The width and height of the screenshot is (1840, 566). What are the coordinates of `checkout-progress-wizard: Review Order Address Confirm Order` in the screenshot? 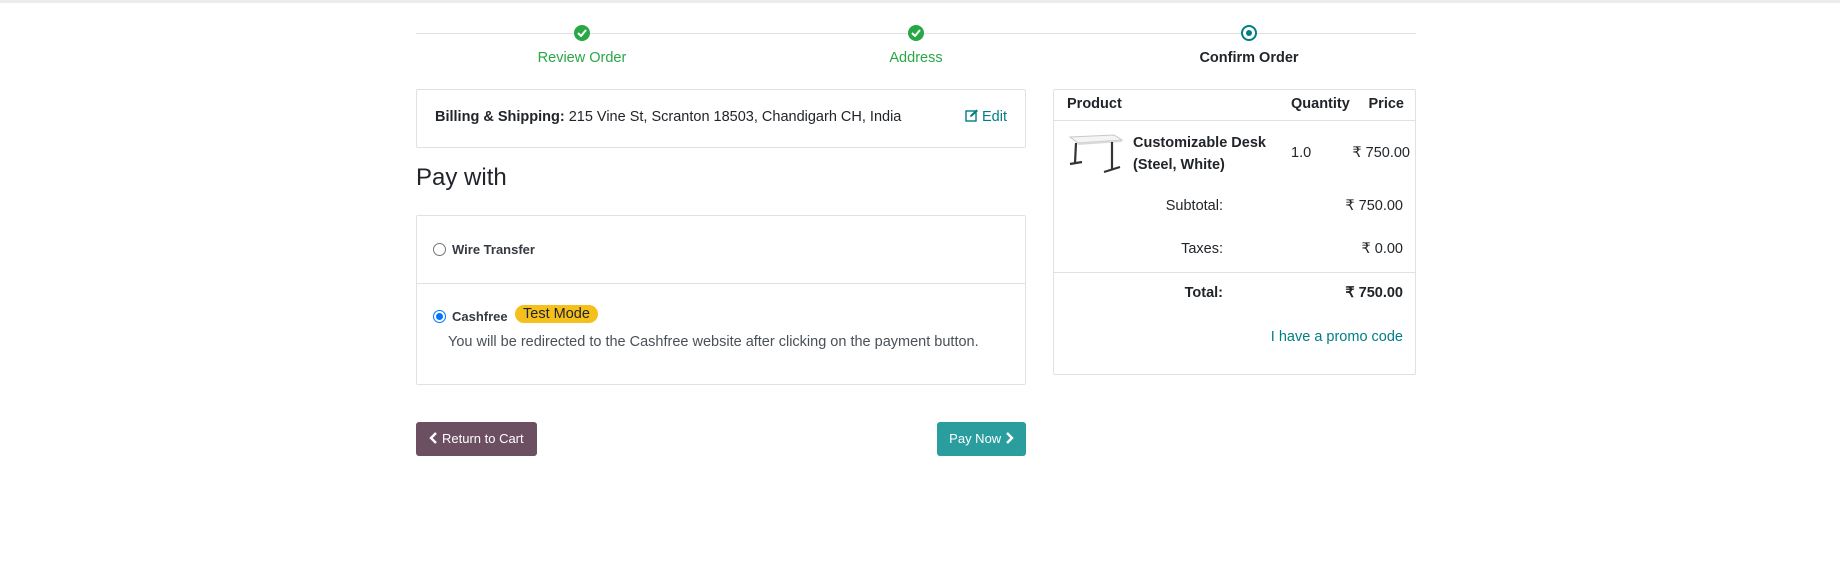 It's located at (916, 49).